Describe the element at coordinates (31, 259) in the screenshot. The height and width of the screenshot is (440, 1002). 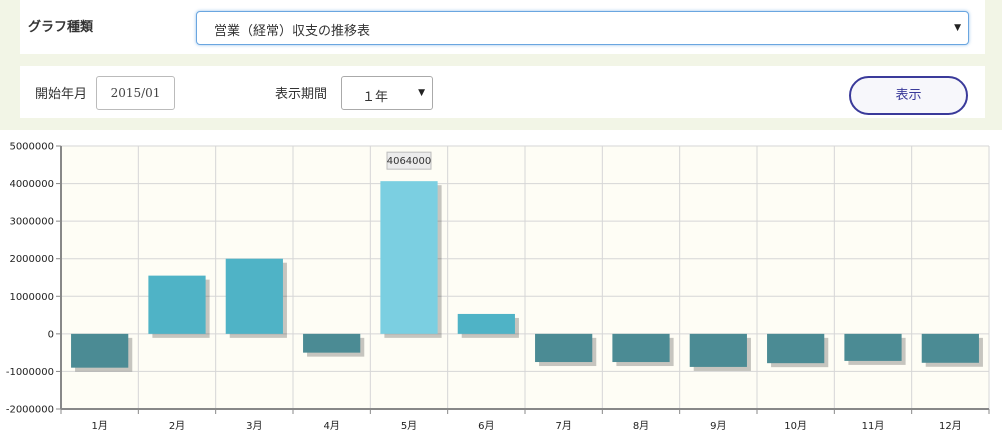
I see `y-tick-label: 2000000` at that location.